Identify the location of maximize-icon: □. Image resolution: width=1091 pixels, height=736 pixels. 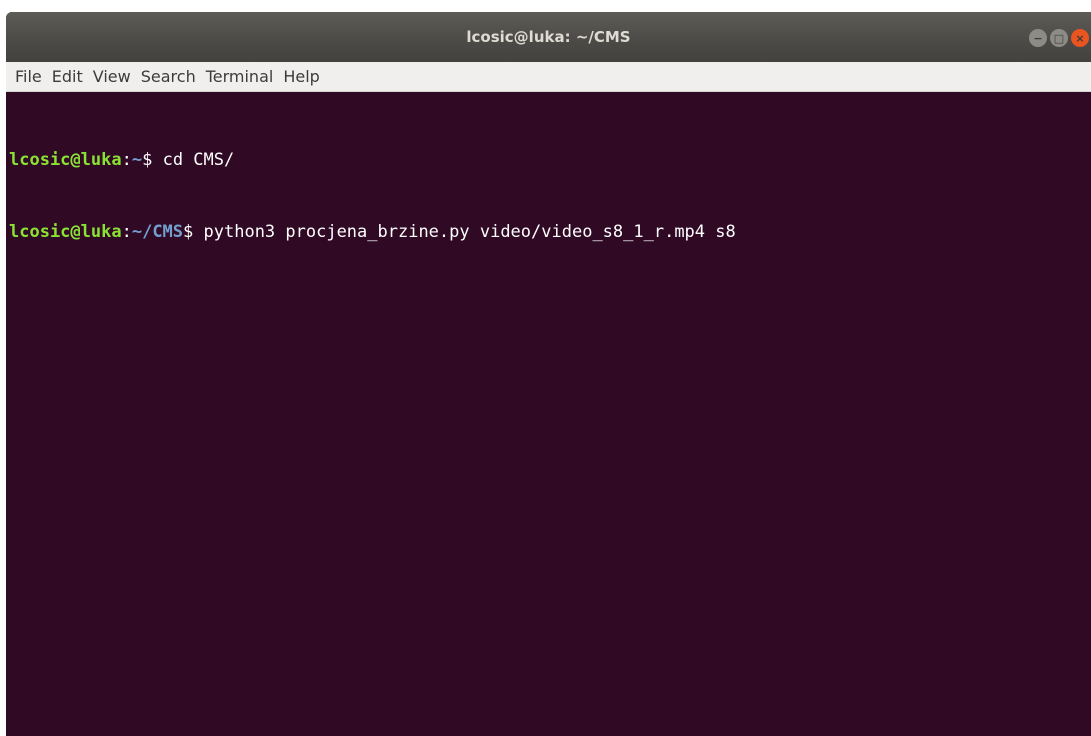
(1059, 38).